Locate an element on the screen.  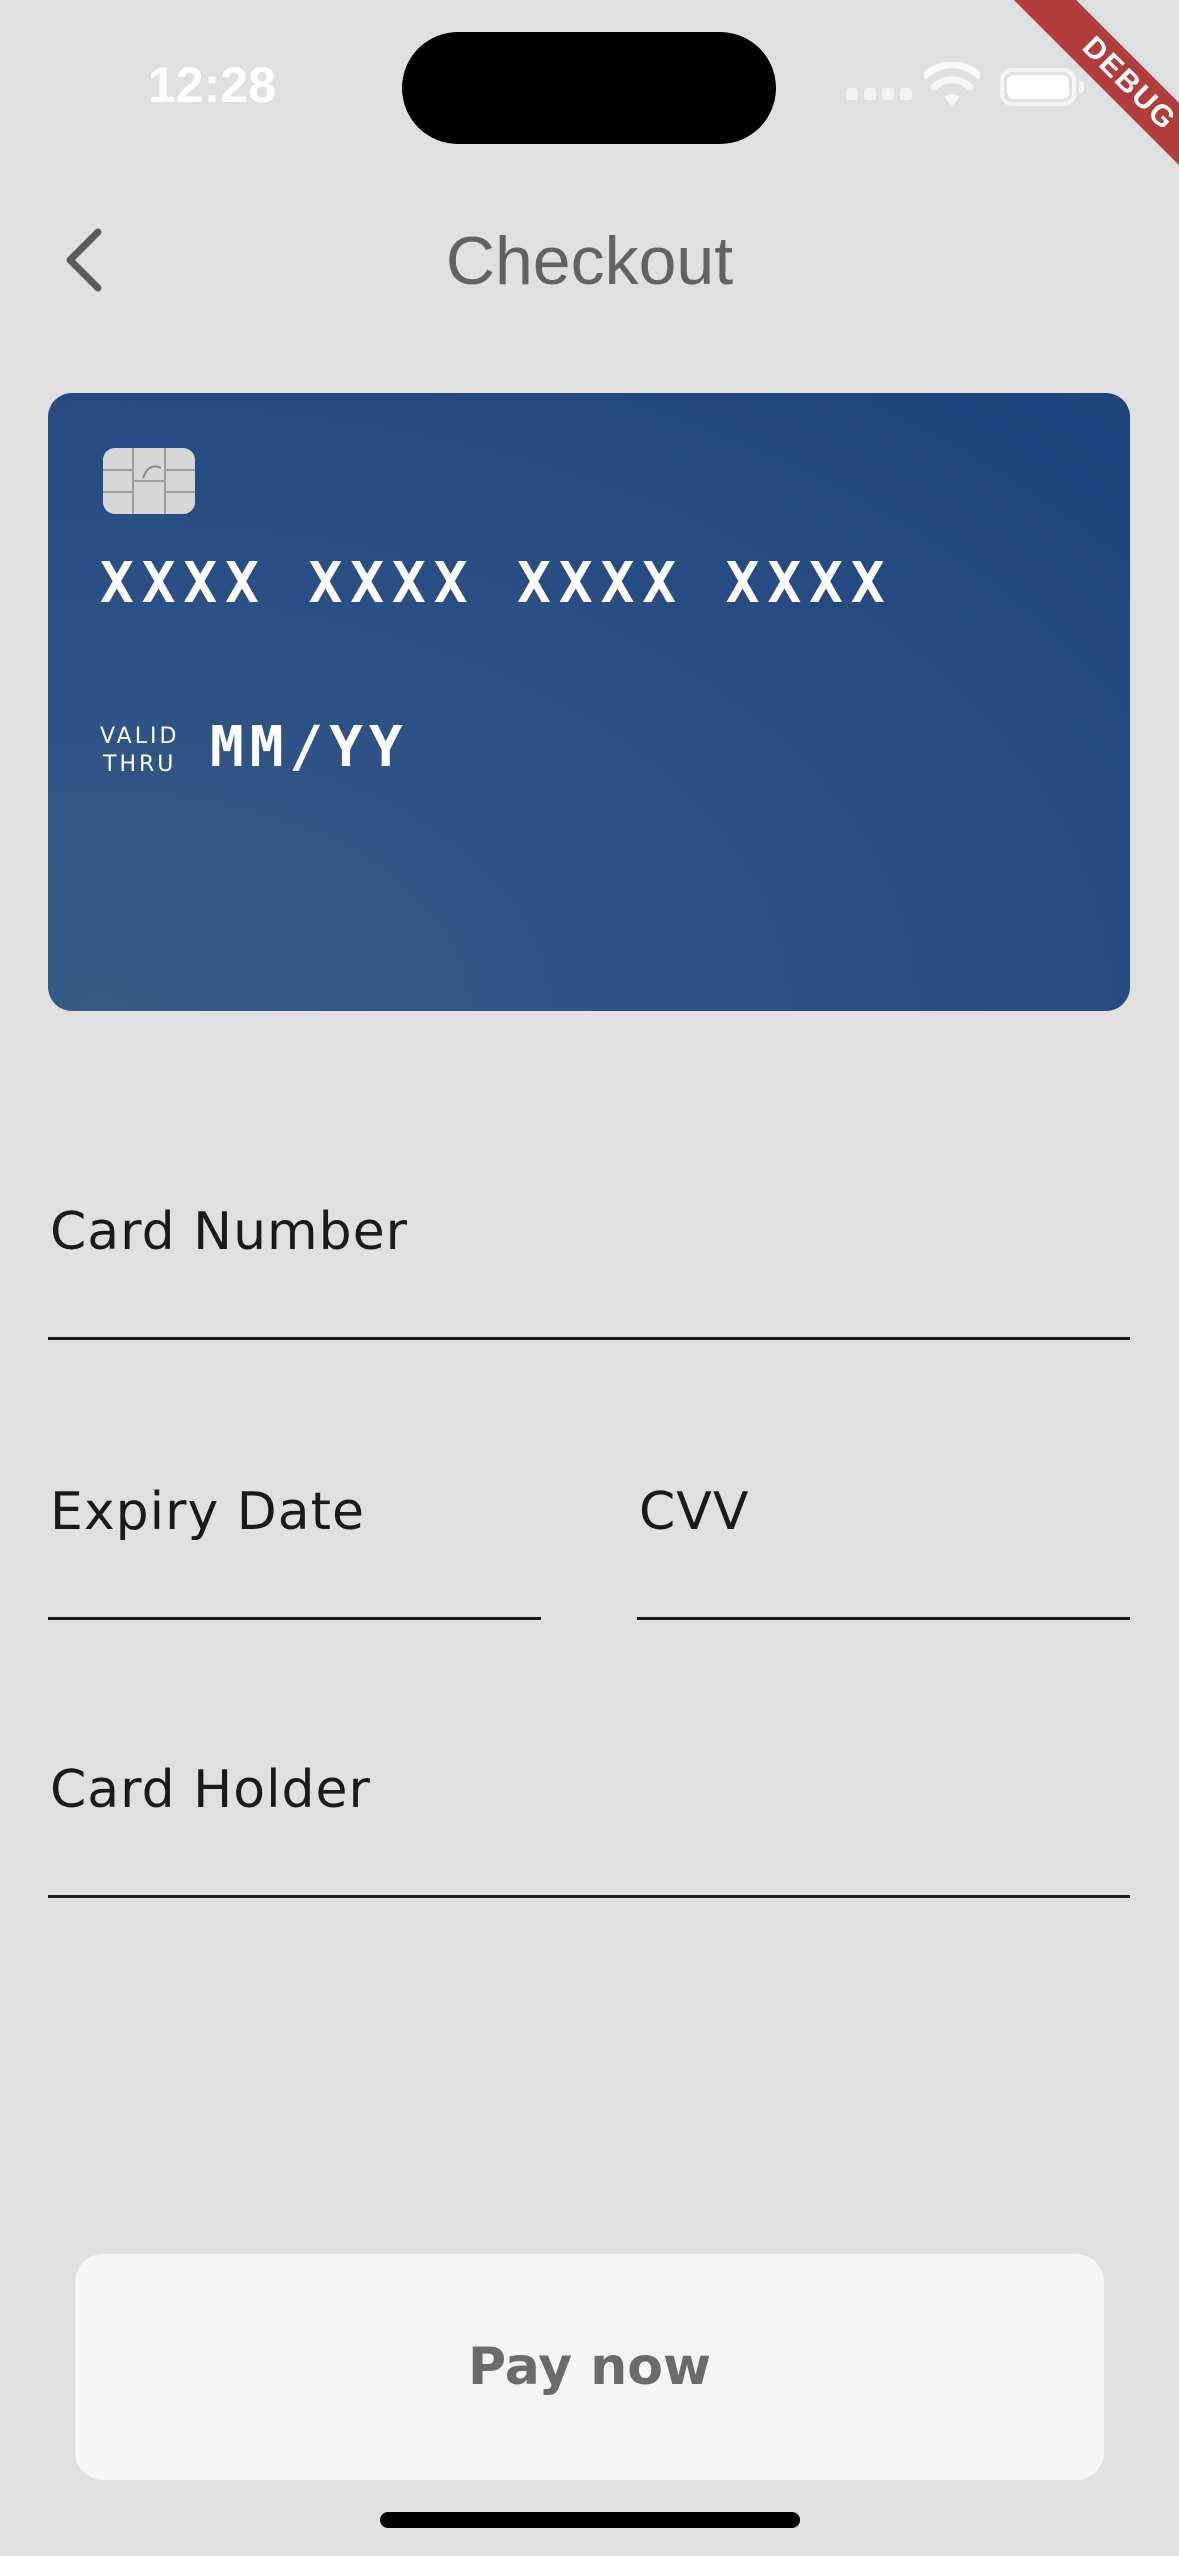
card-chip-icon is located at coordinates (149, 481).